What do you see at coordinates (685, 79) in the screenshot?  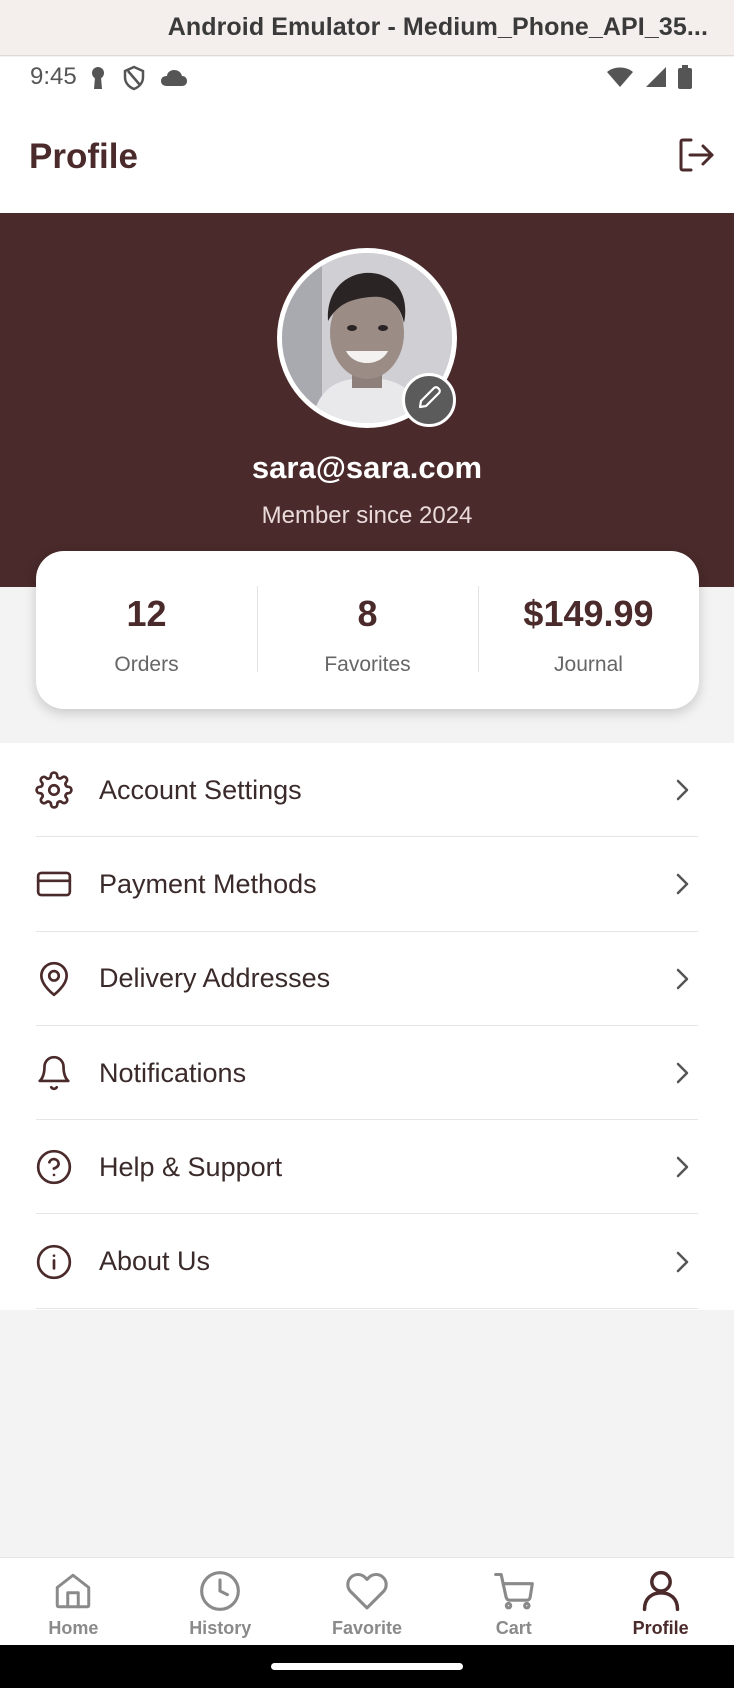 I see `battery-icon` at bounding box center [685, 79].